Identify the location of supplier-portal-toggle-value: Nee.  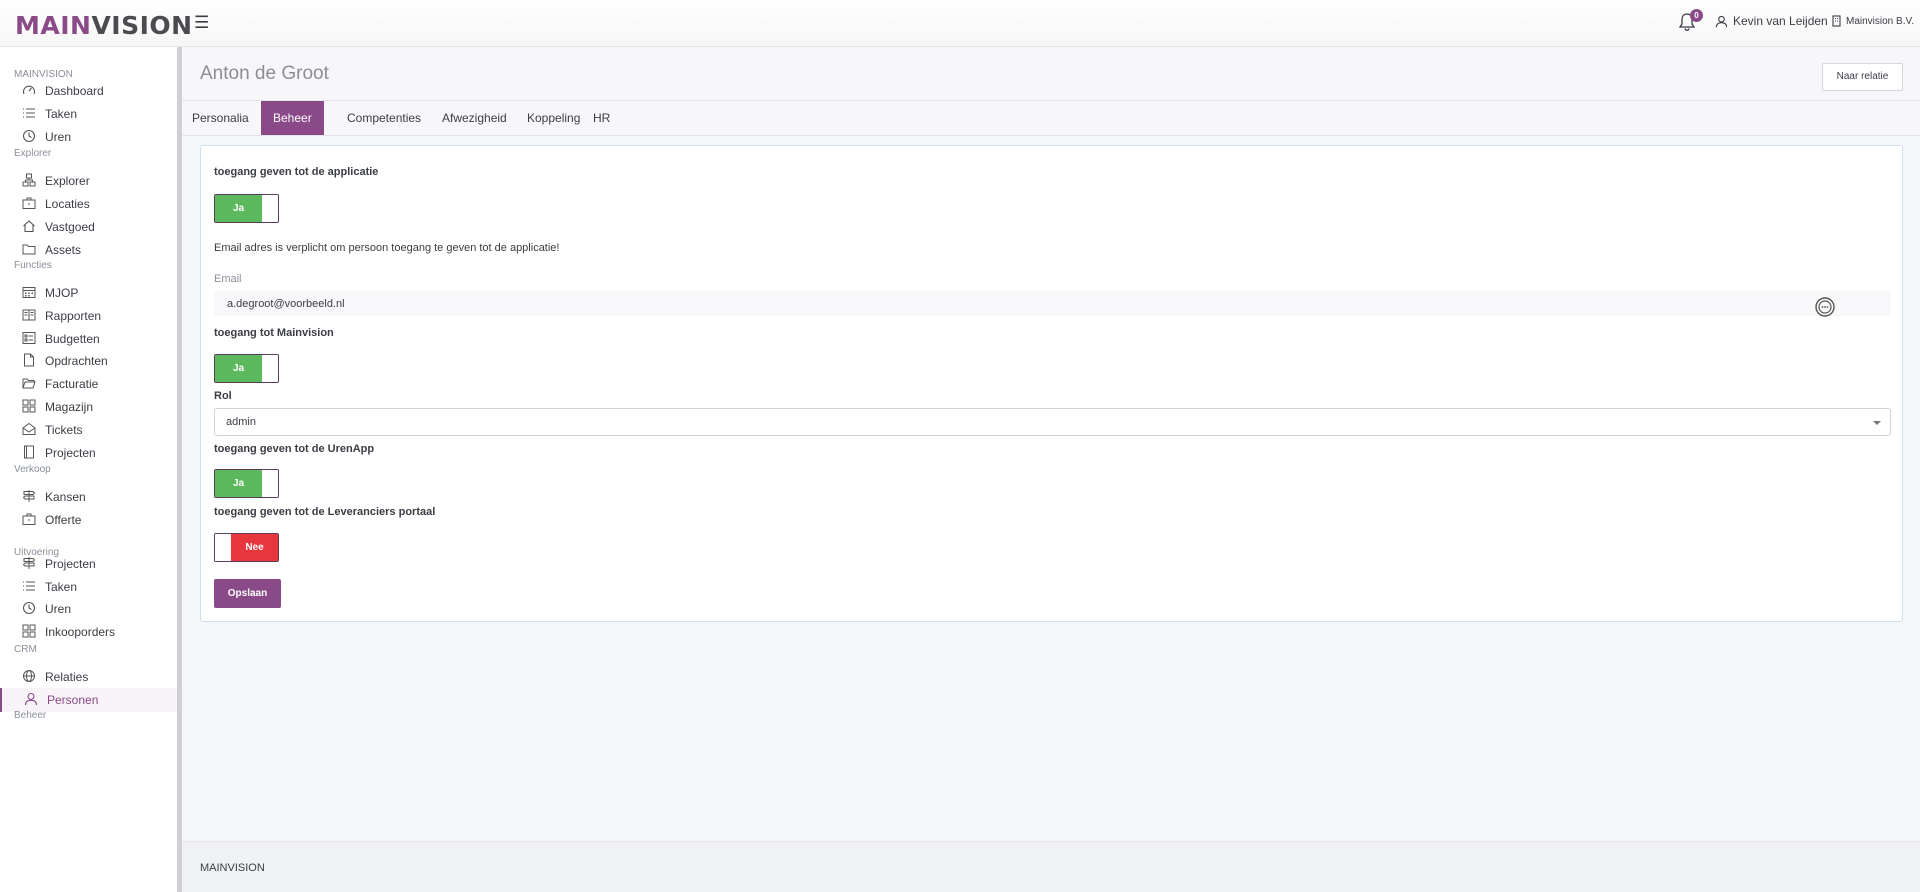
(254, 547).